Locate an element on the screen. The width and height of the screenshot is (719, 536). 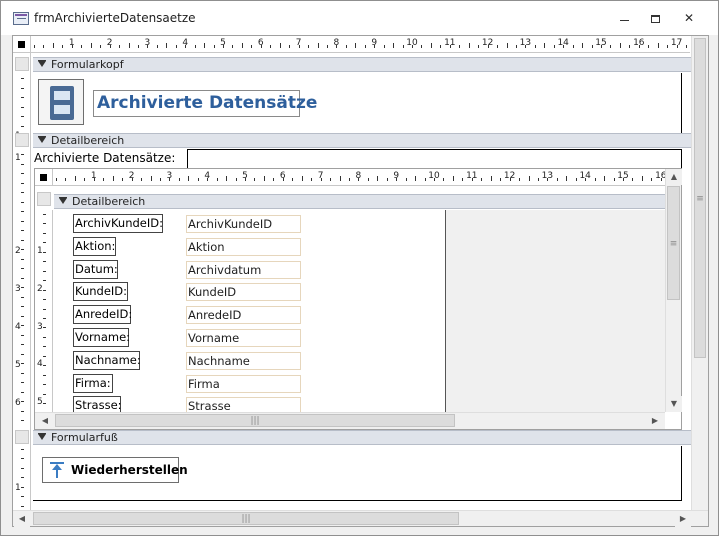
field-label: Nachname: is located at coordinates (107, 360).